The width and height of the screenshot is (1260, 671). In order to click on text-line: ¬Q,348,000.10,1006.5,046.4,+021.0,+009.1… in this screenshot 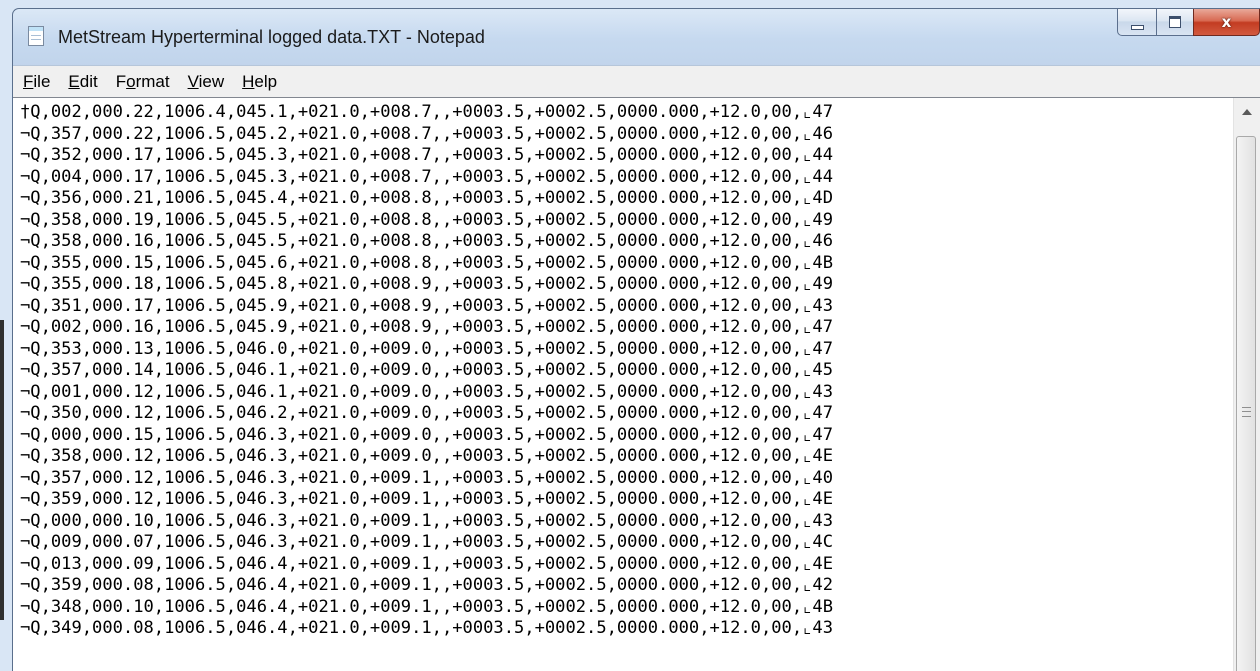, I will do `click(427, 606)`.